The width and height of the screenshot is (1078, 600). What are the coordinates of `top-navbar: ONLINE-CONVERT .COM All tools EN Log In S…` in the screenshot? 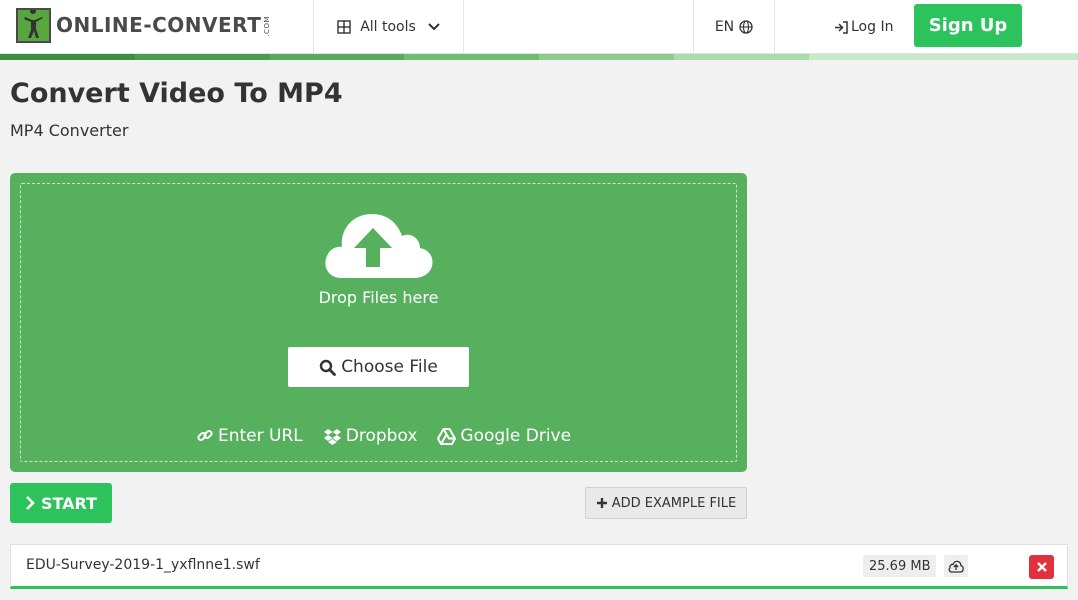 It's located at (539, 27).